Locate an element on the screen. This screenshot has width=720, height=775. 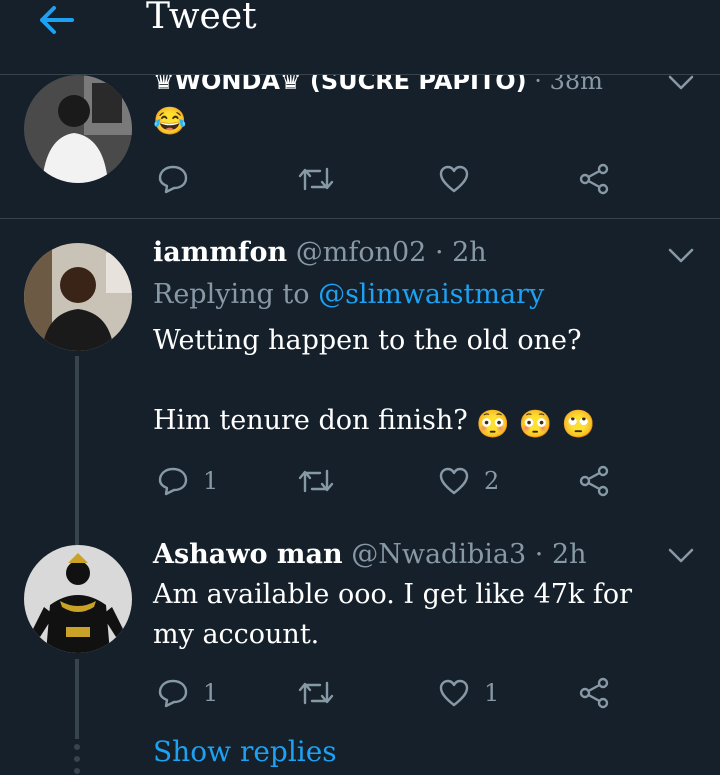
reply-button is located at coordinates (173, 179).